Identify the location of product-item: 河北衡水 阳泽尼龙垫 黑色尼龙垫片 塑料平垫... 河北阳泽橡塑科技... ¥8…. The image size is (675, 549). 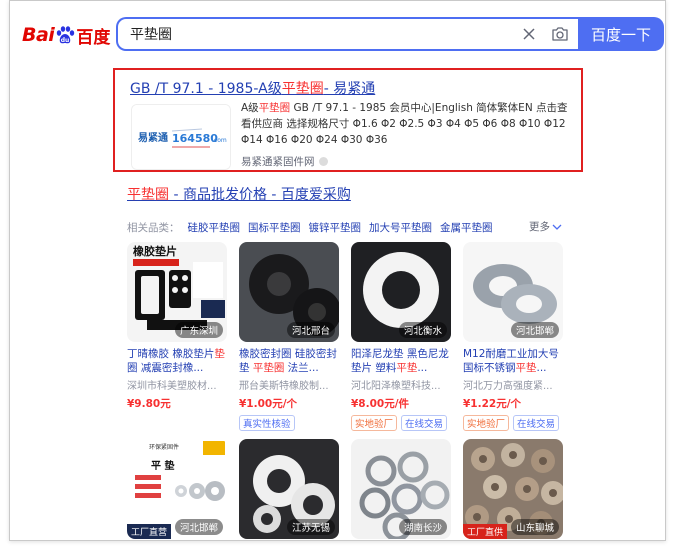
(401, 336).